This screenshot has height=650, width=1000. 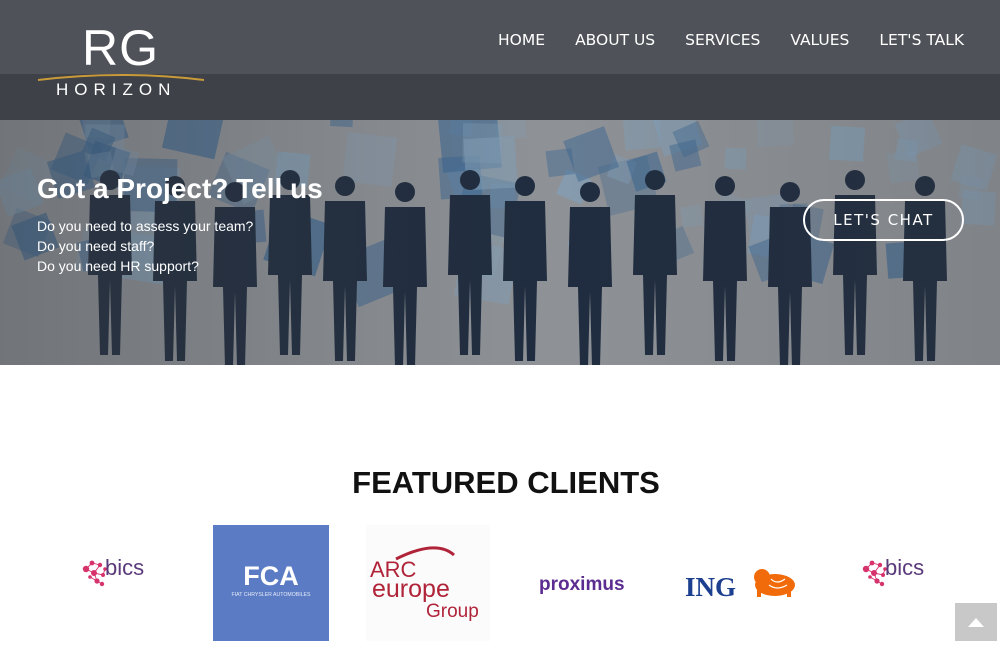 I want to click on scroll-to-top-button, so click(x=976, y=622).